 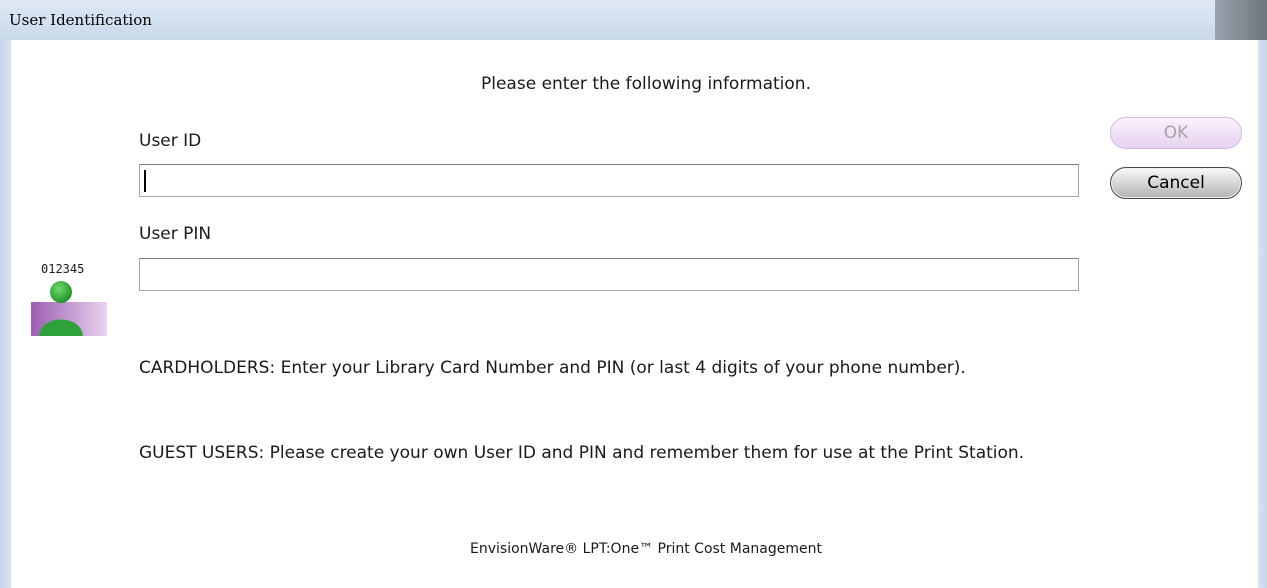 What do you see at coordinates (145, 181) in the screenshot?
I see `text-caret` at bounding box center [145, 181].